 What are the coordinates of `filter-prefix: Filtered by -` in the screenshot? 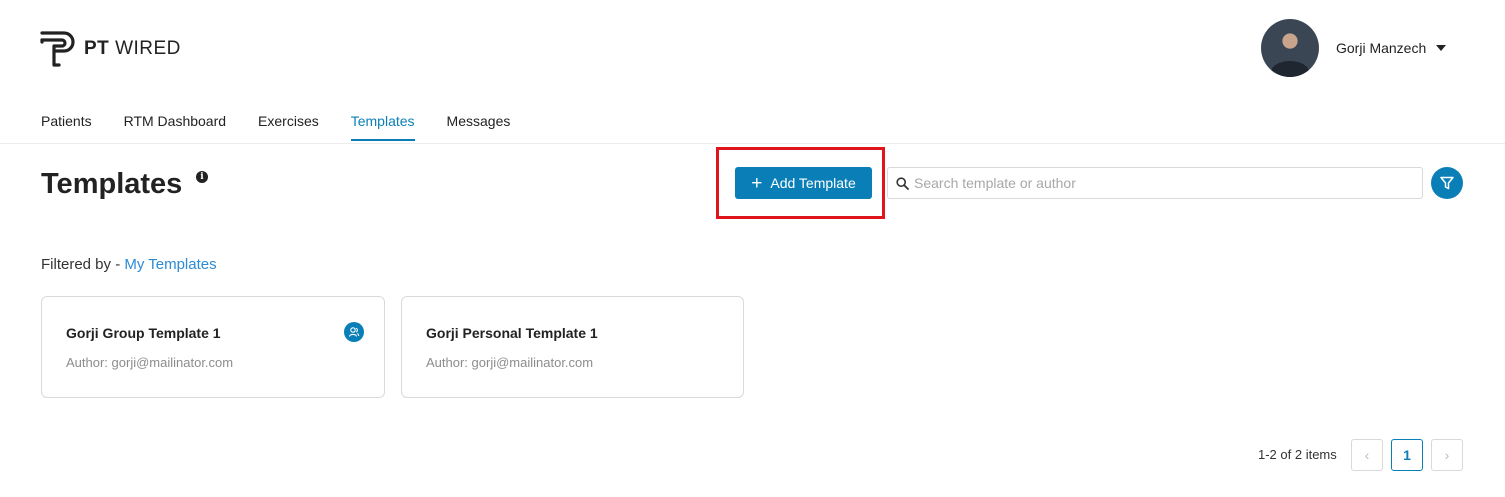 It's located at (83, 264).